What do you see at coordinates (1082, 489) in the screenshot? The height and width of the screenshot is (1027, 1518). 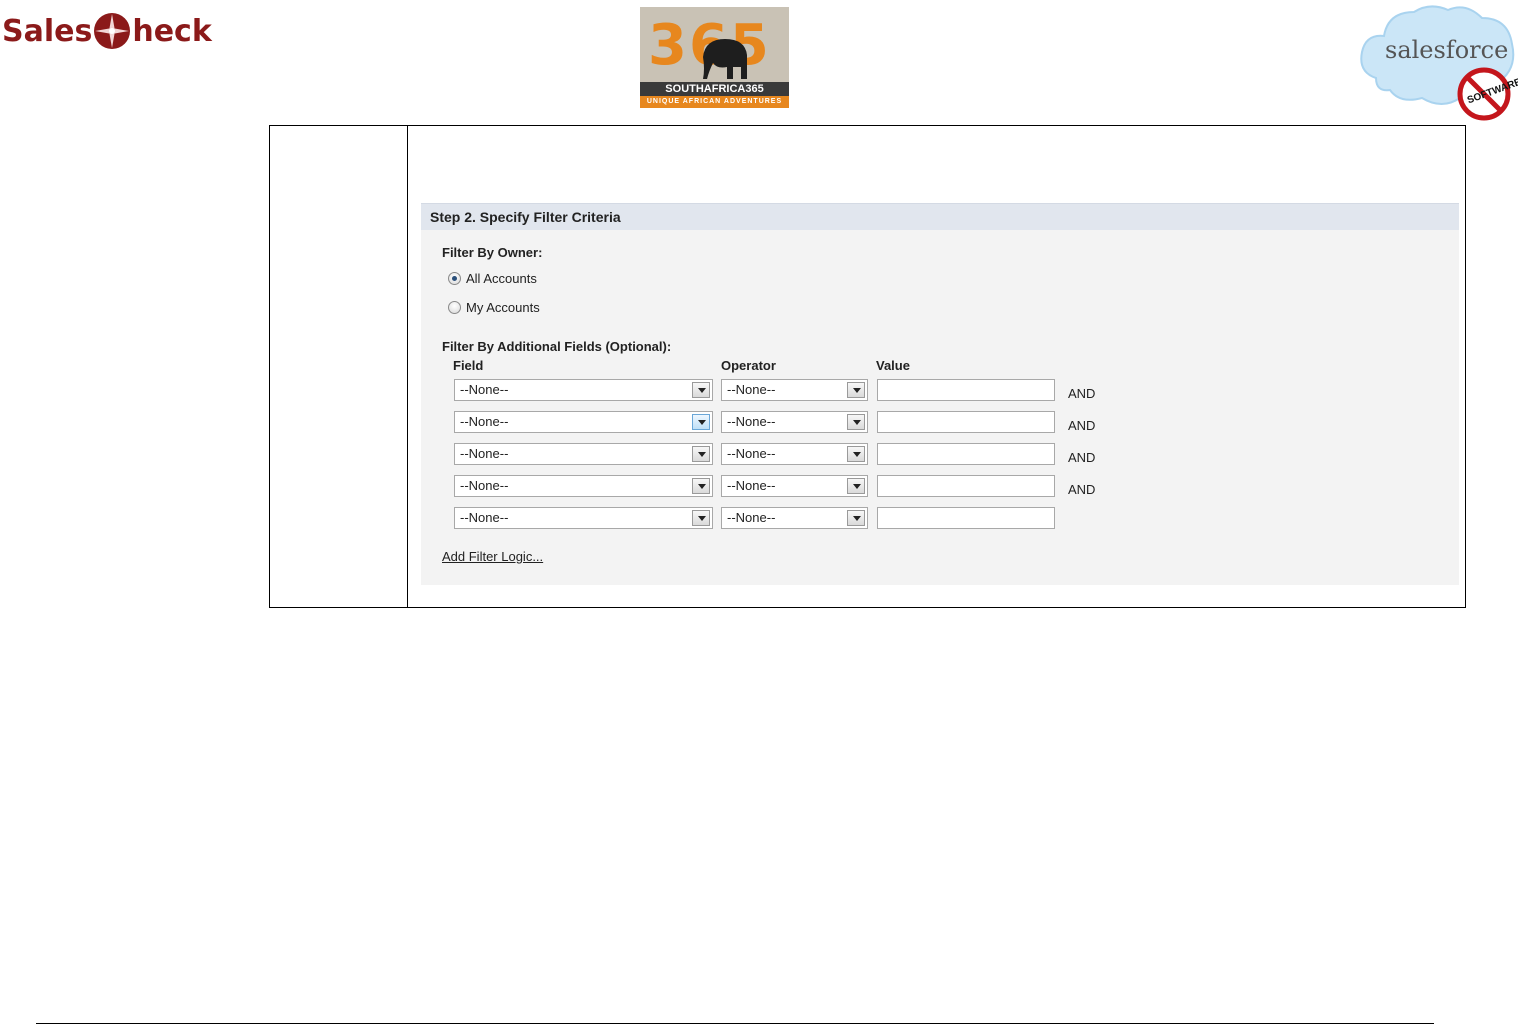 I see `and-label-4: AND` at bounding box center [1082, 489].